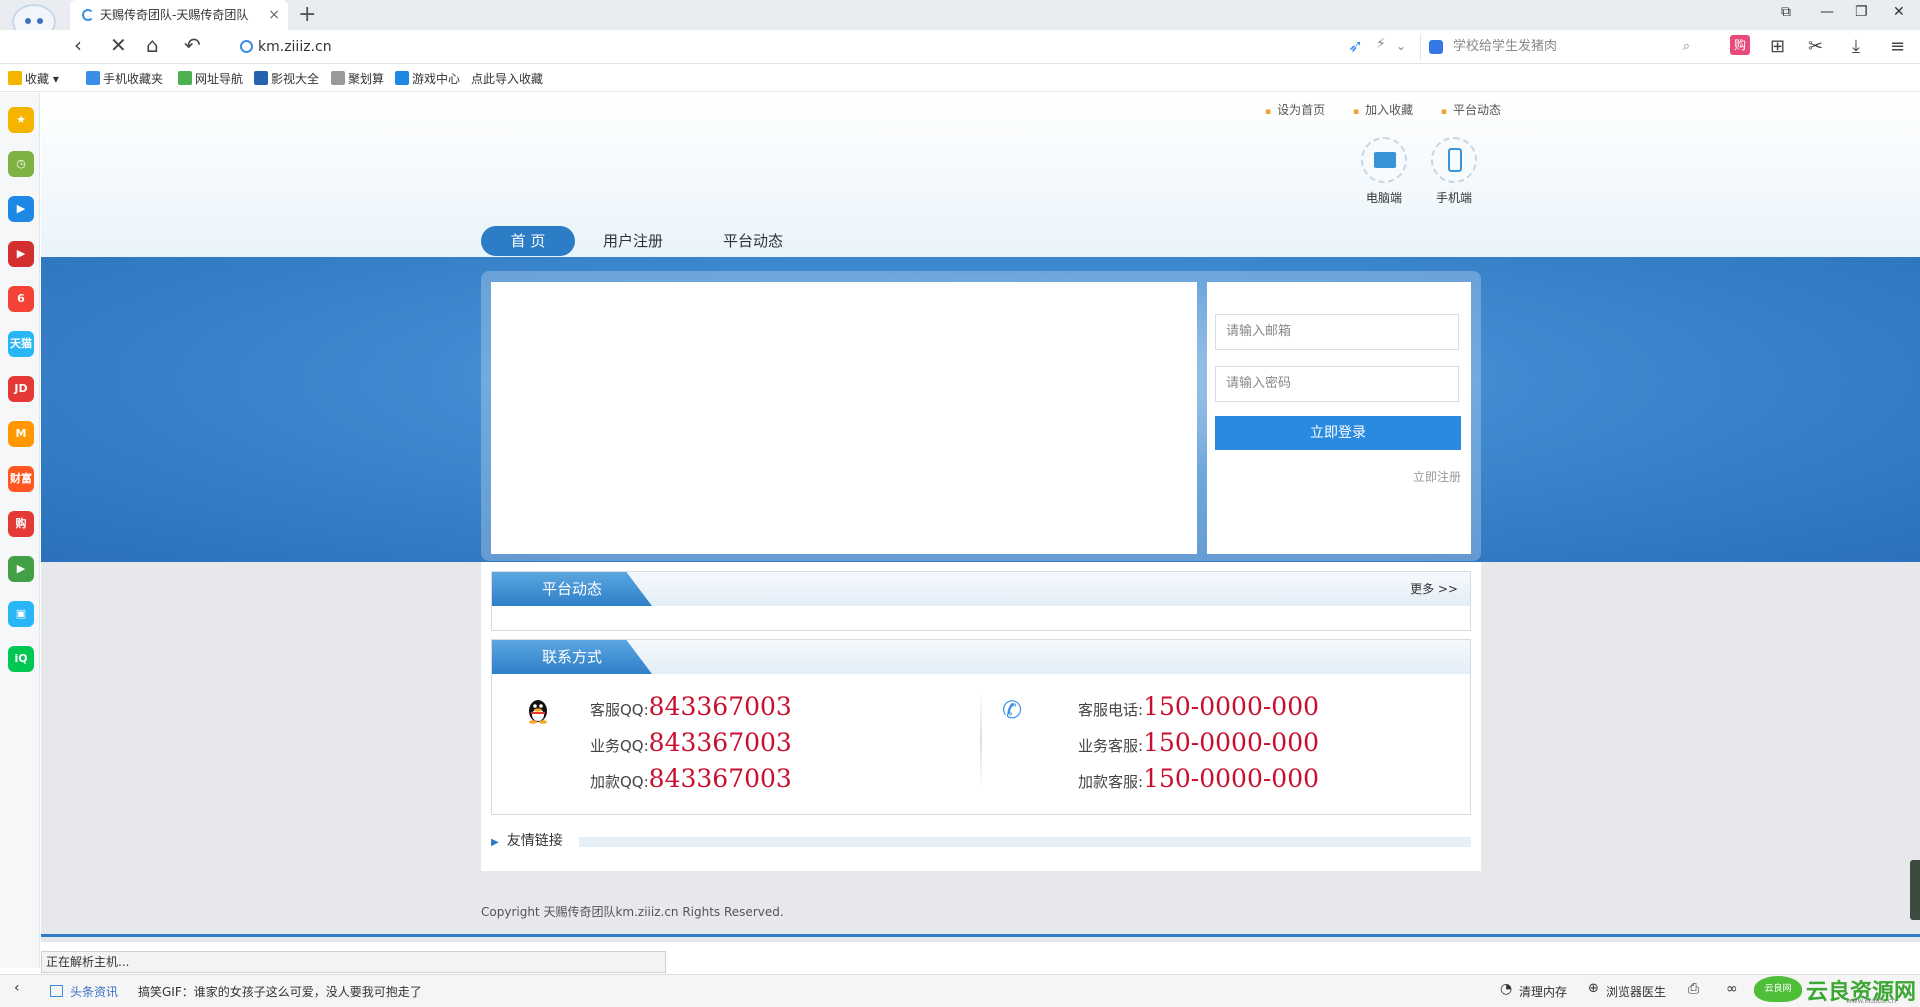 The height and width of the screenshot is (1007, 1920). Describe the element at coordinates (633, 241) in the screenshot. I see `nav-register: 用户注册` at that location.